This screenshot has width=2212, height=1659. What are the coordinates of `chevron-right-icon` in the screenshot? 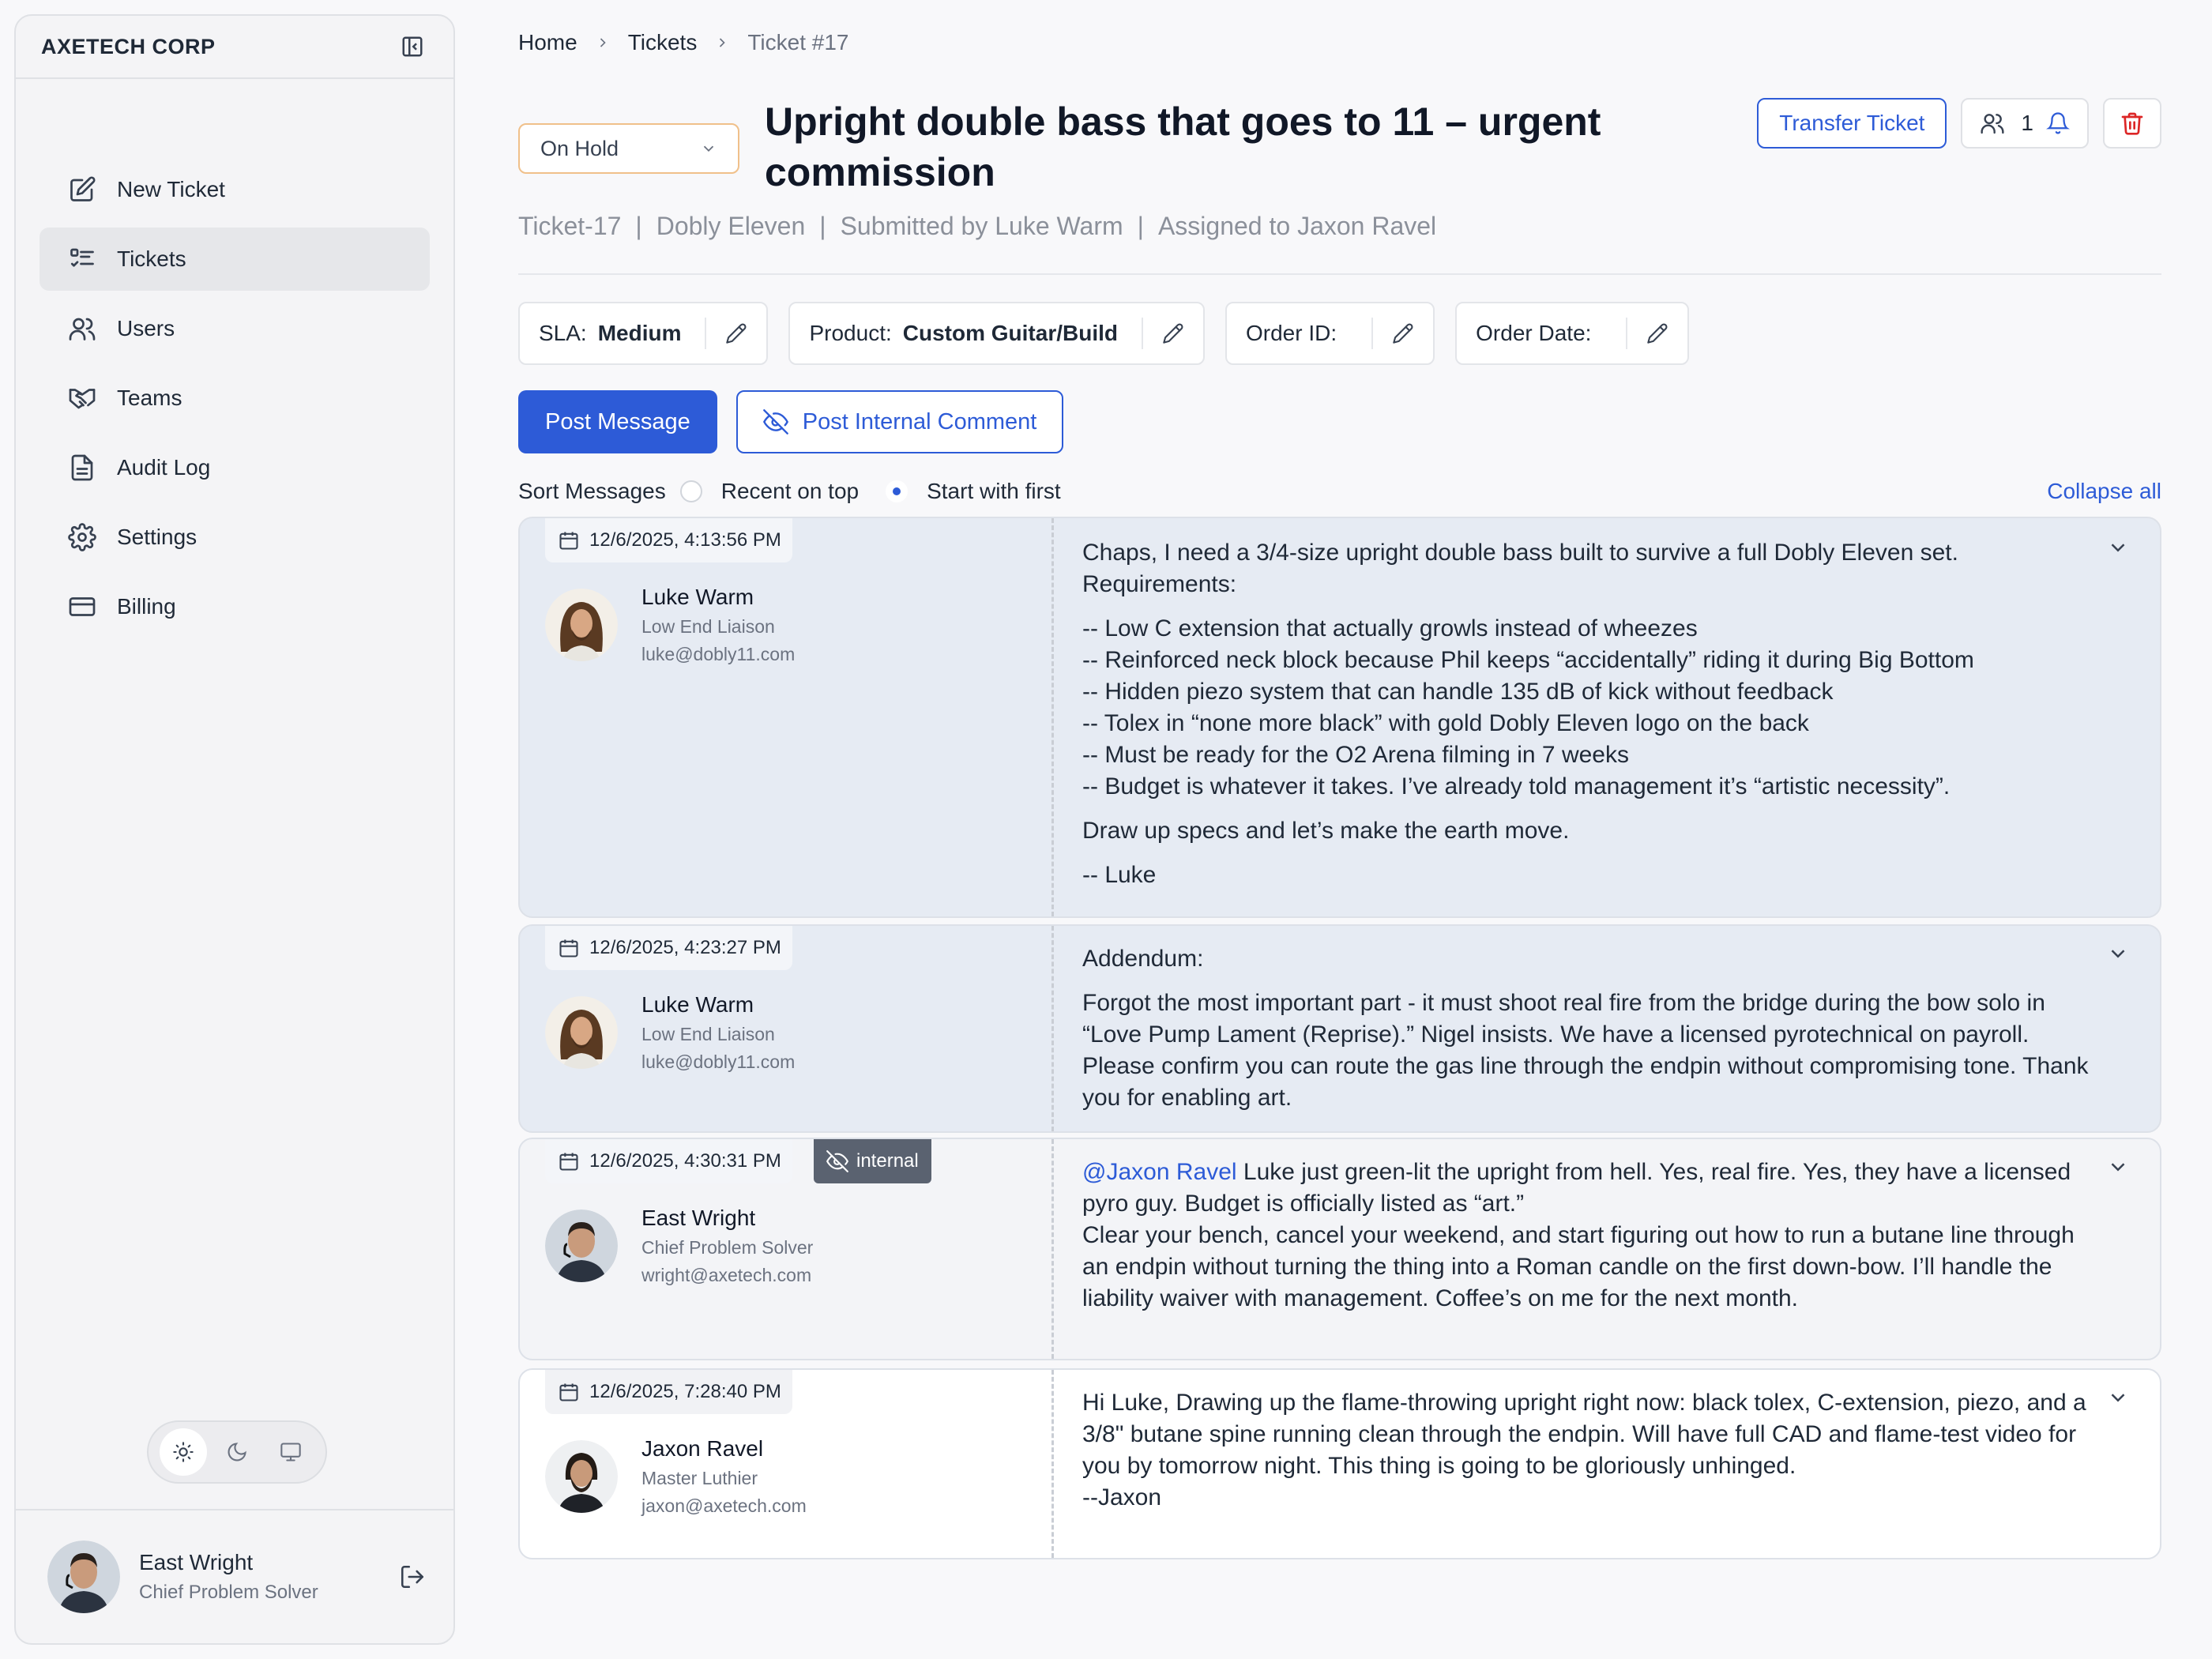 It's located at (603, 43).